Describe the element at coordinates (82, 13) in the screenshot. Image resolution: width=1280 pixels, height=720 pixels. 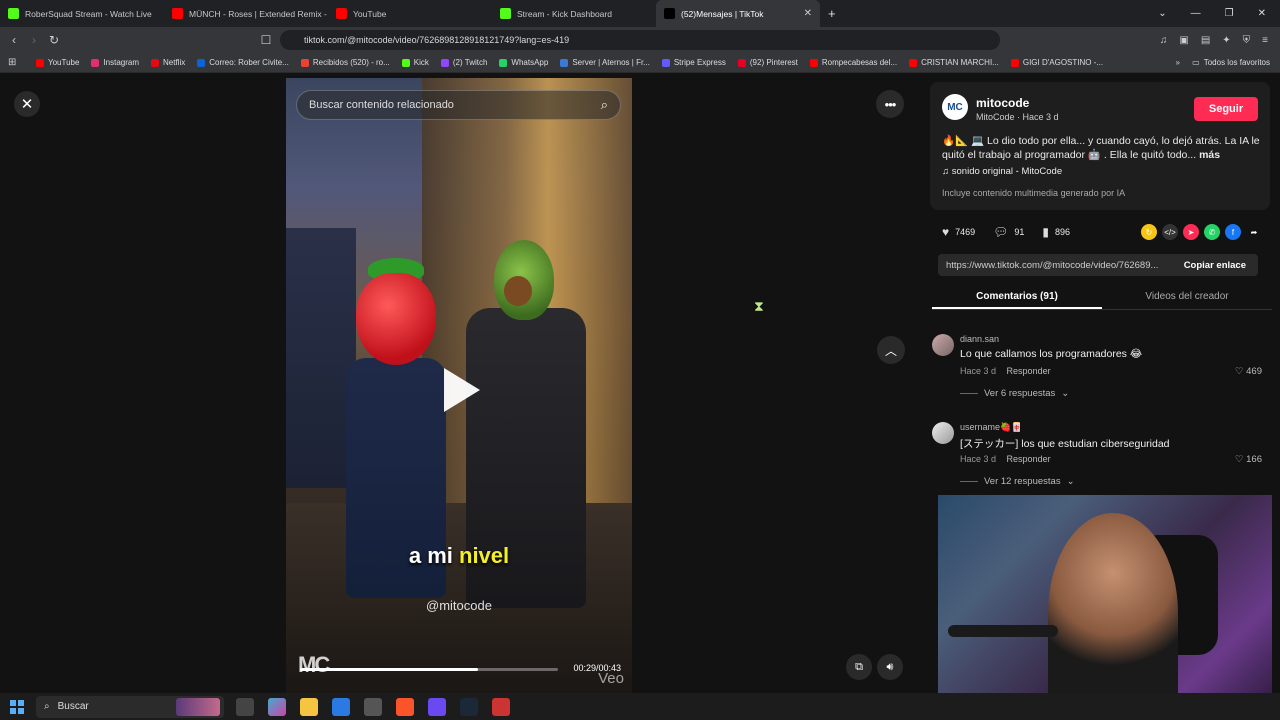
I see `tab-0: RoberSquad Stream - Watch Live` at that location.